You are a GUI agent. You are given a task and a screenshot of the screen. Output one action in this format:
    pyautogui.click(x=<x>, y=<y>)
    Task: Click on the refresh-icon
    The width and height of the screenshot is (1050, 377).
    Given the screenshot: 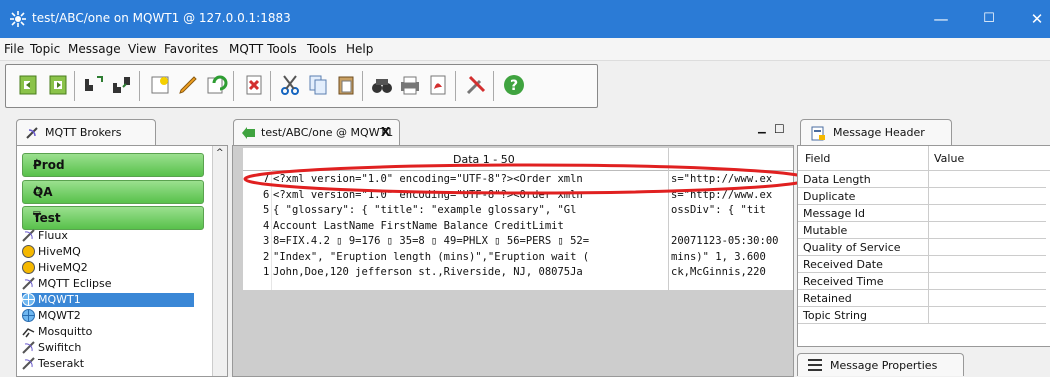 What is the action you would take?
    pyautogui.click(x=216, y=85)
    